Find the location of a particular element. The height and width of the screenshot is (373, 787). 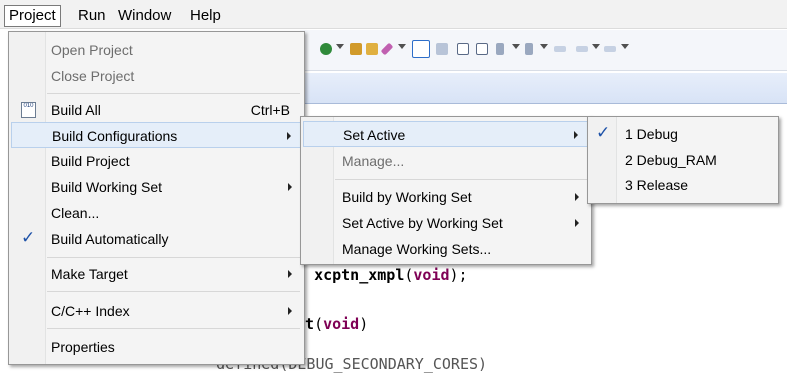

menu-item-label: Set Active is located at coordinates (374, 135).